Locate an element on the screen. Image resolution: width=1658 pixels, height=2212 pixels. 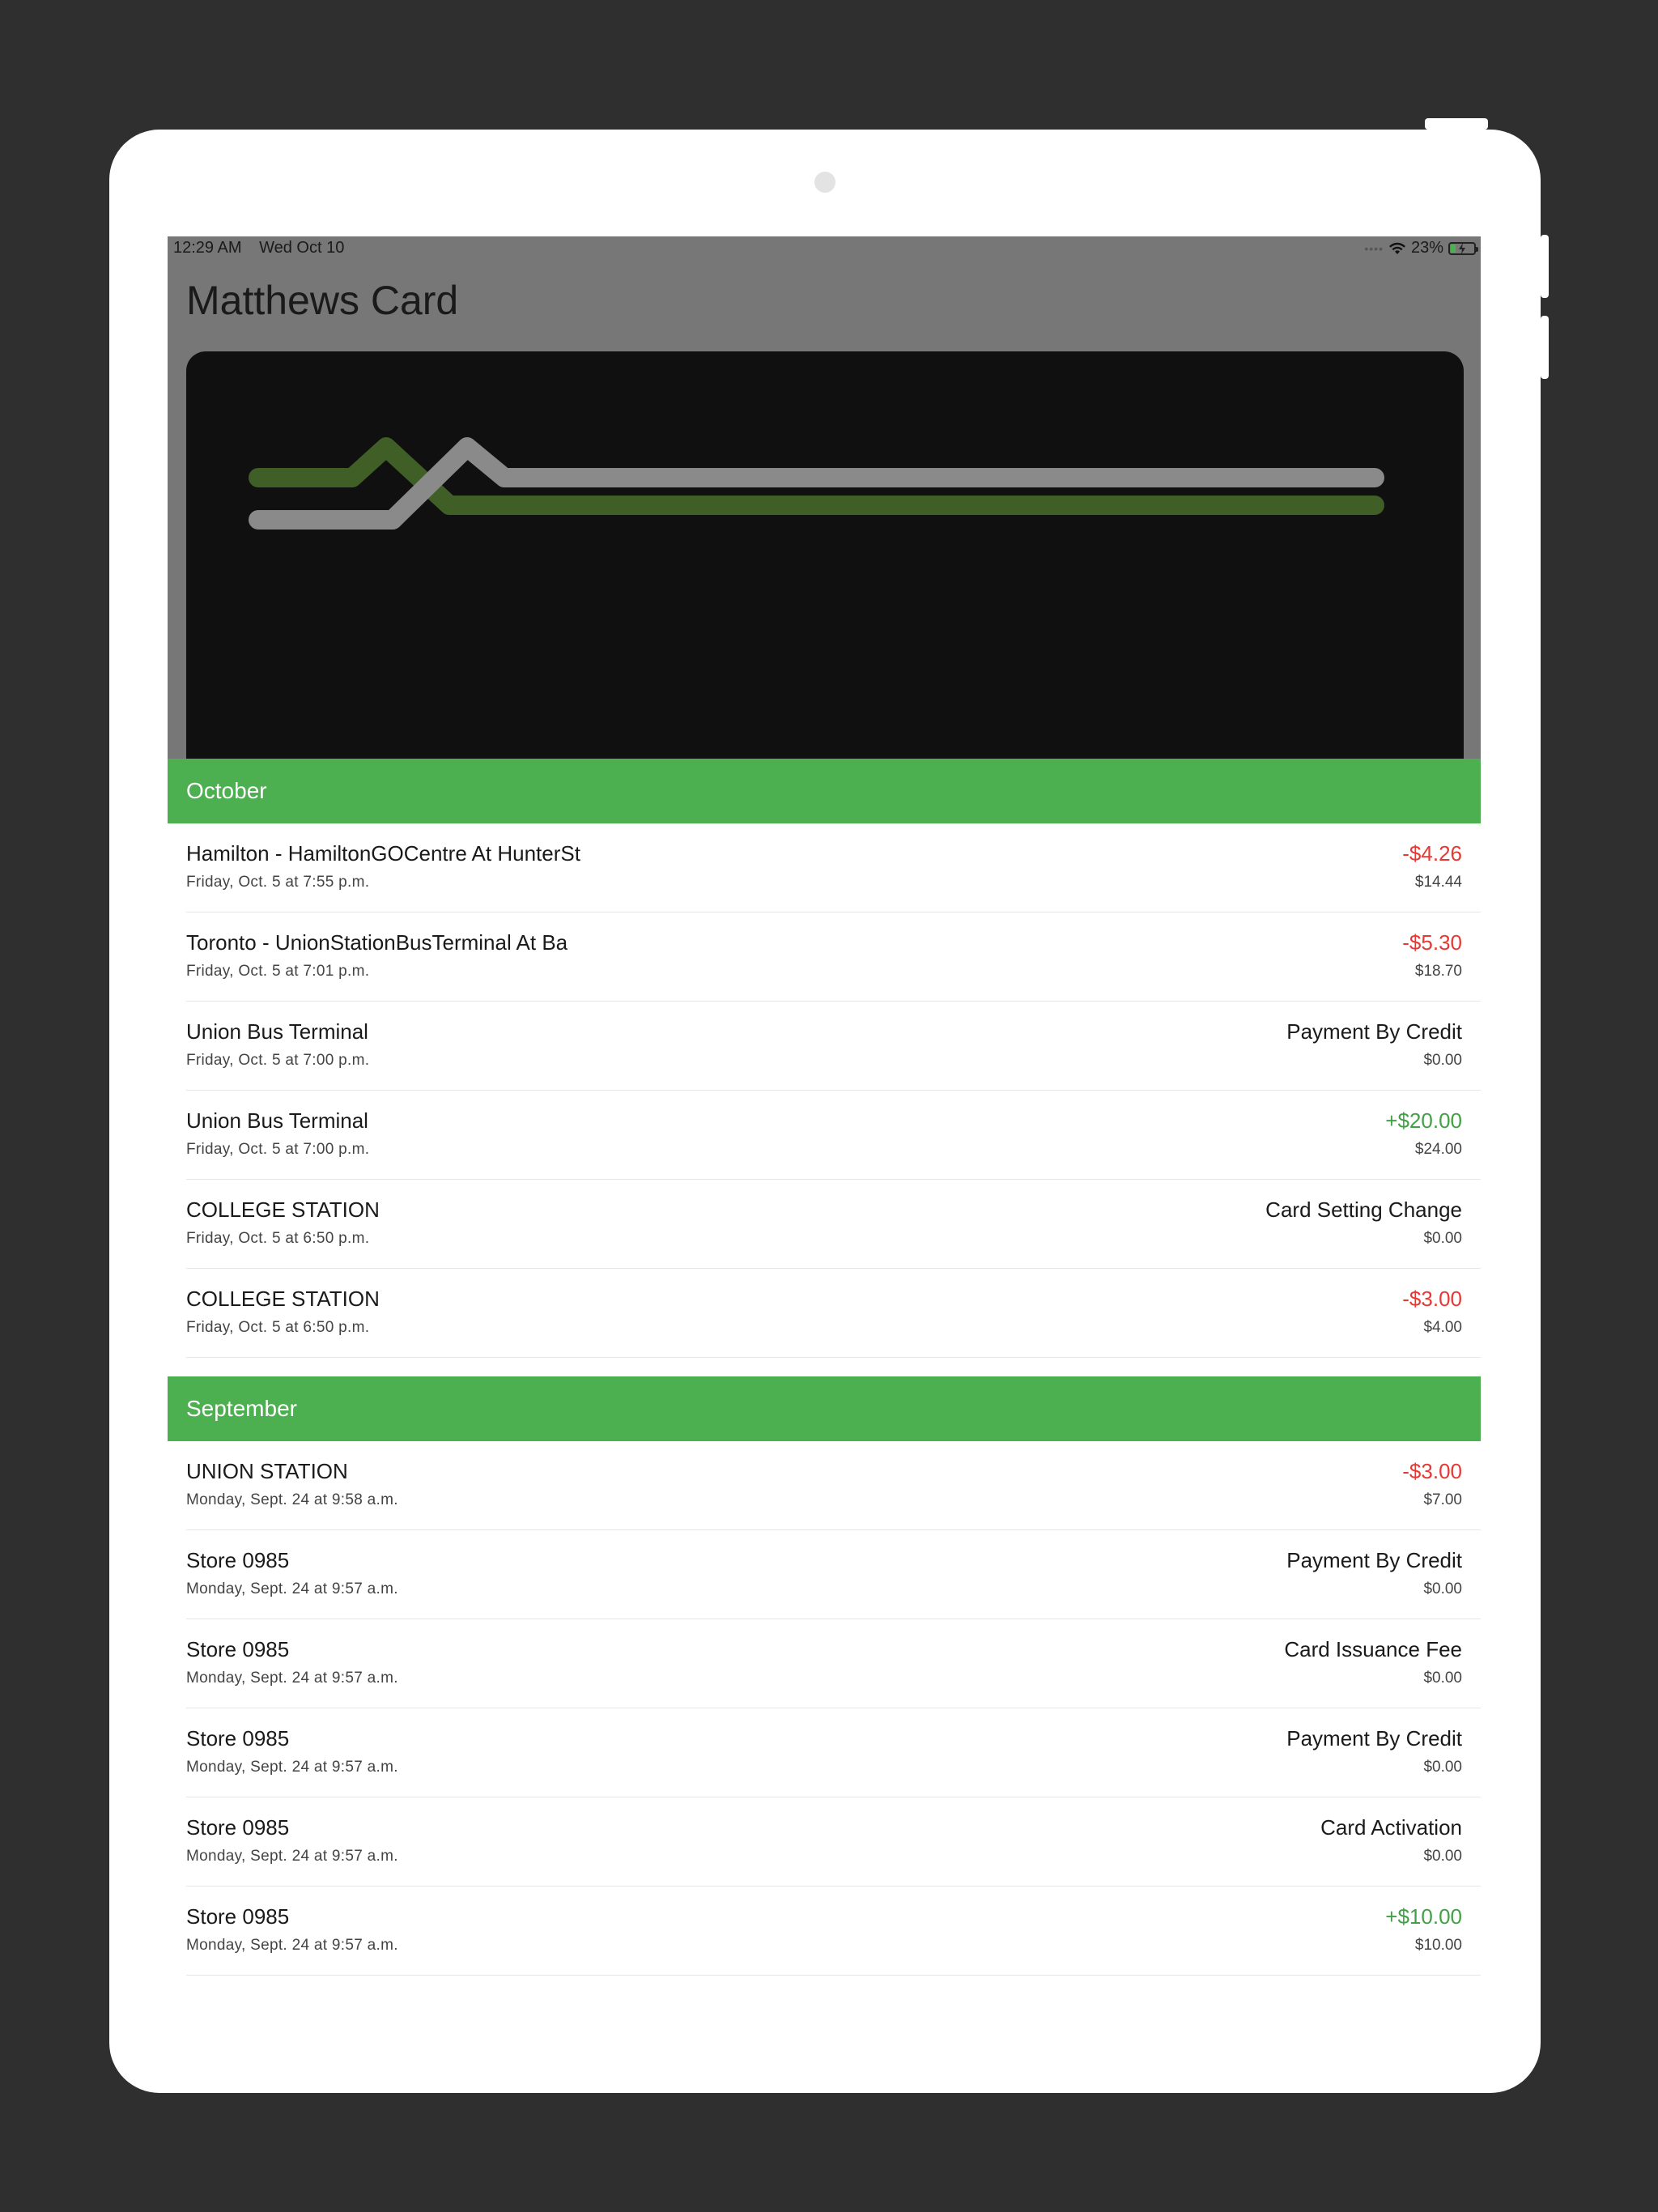
status-left: 12:29 AM Wed Oct 10 is located at coordinates (265, 248).